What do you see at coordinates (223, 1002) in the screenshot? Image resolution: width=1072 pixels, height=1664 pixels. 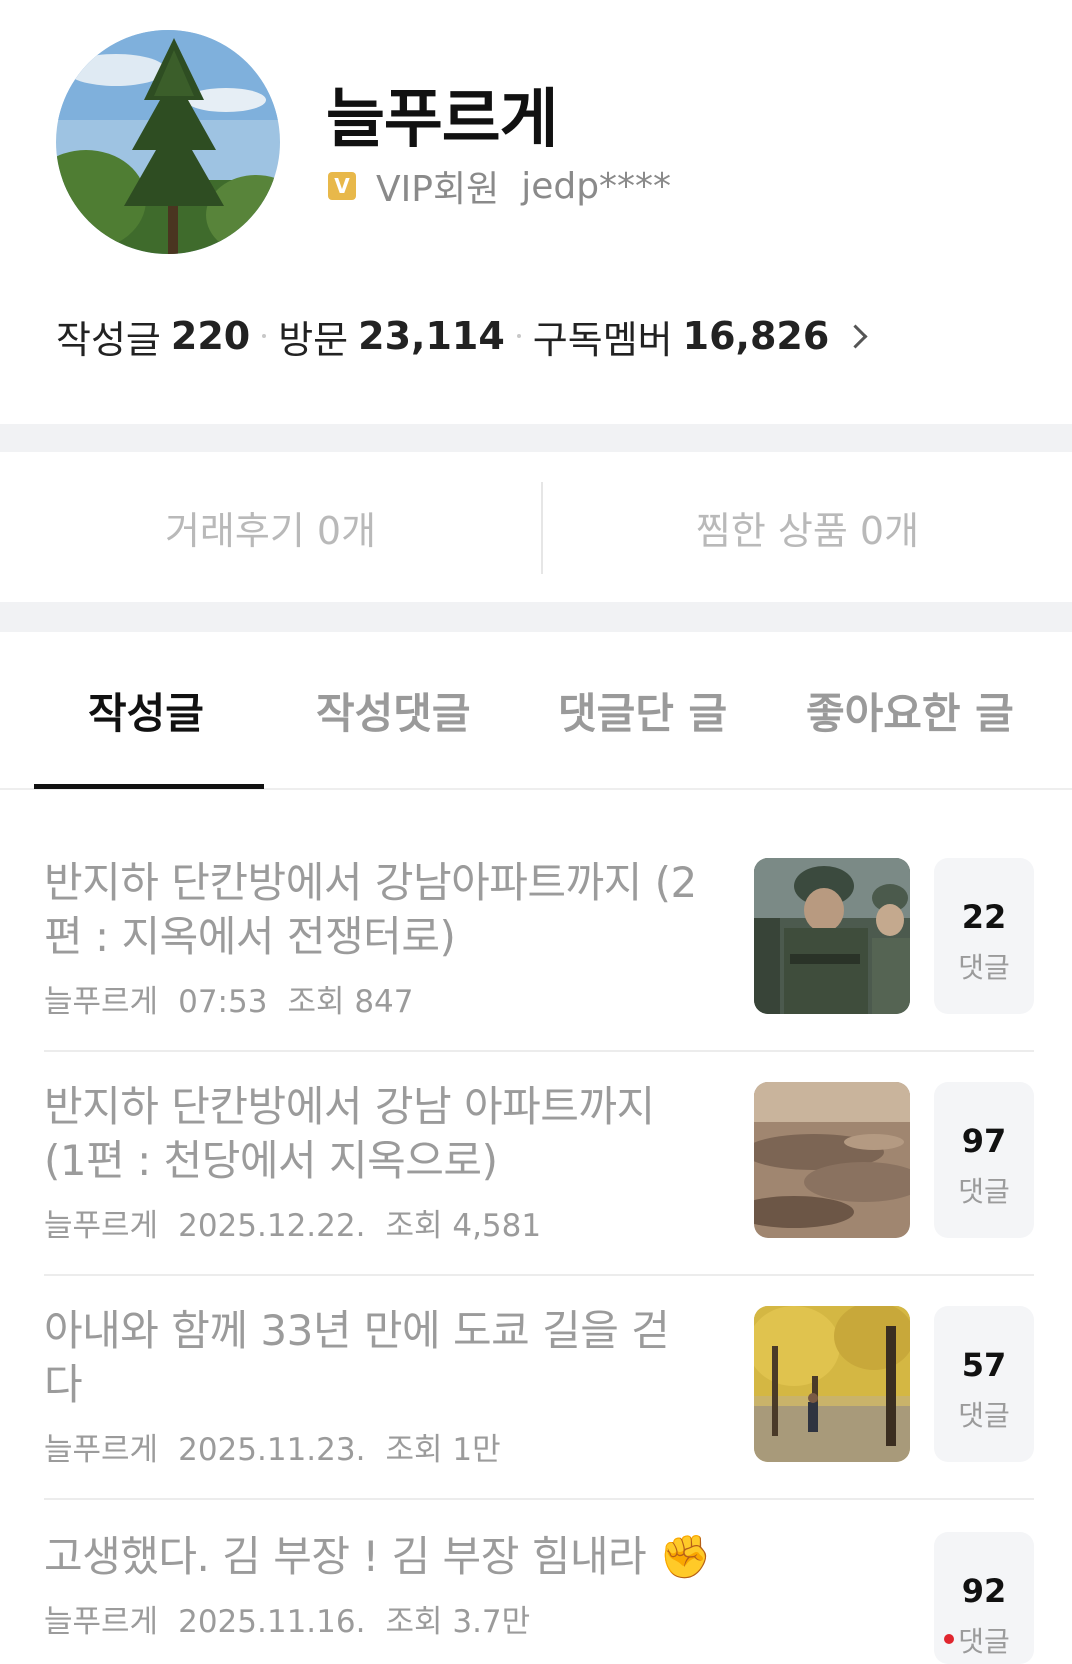 I see `post-date: 07:53` at bounding box center [223, 1002].